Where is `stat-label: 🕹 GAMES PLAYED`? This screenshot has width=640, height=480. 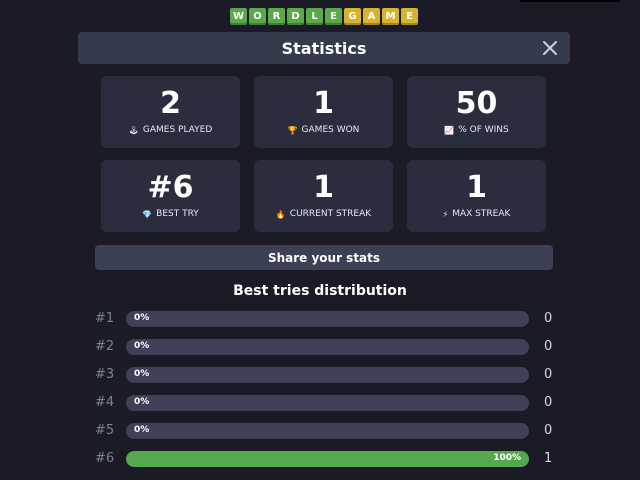
stat-label: 🕹 GAMES PLAYED is located at coordinates (170, 130).